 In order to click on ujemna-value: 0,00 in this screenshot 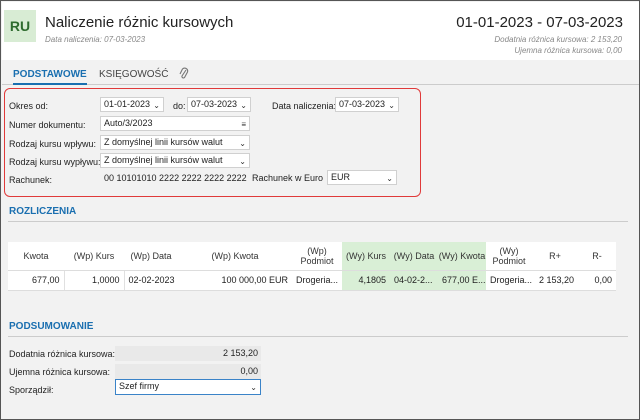, I will do `click(188, 371)`.